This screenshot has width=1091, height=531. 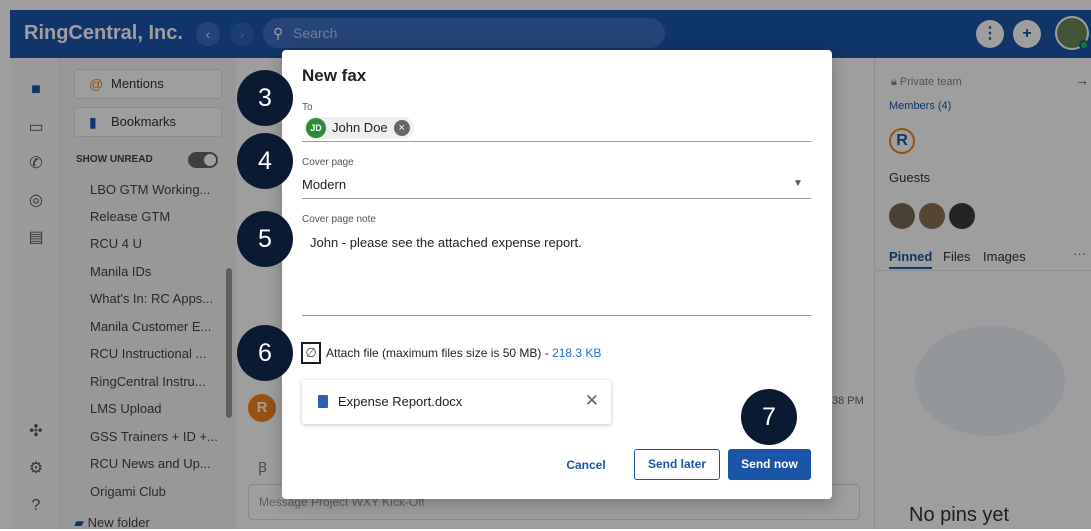 I want to click on recipient-chip: JD John Doe ×, so click(x=359, y=128).